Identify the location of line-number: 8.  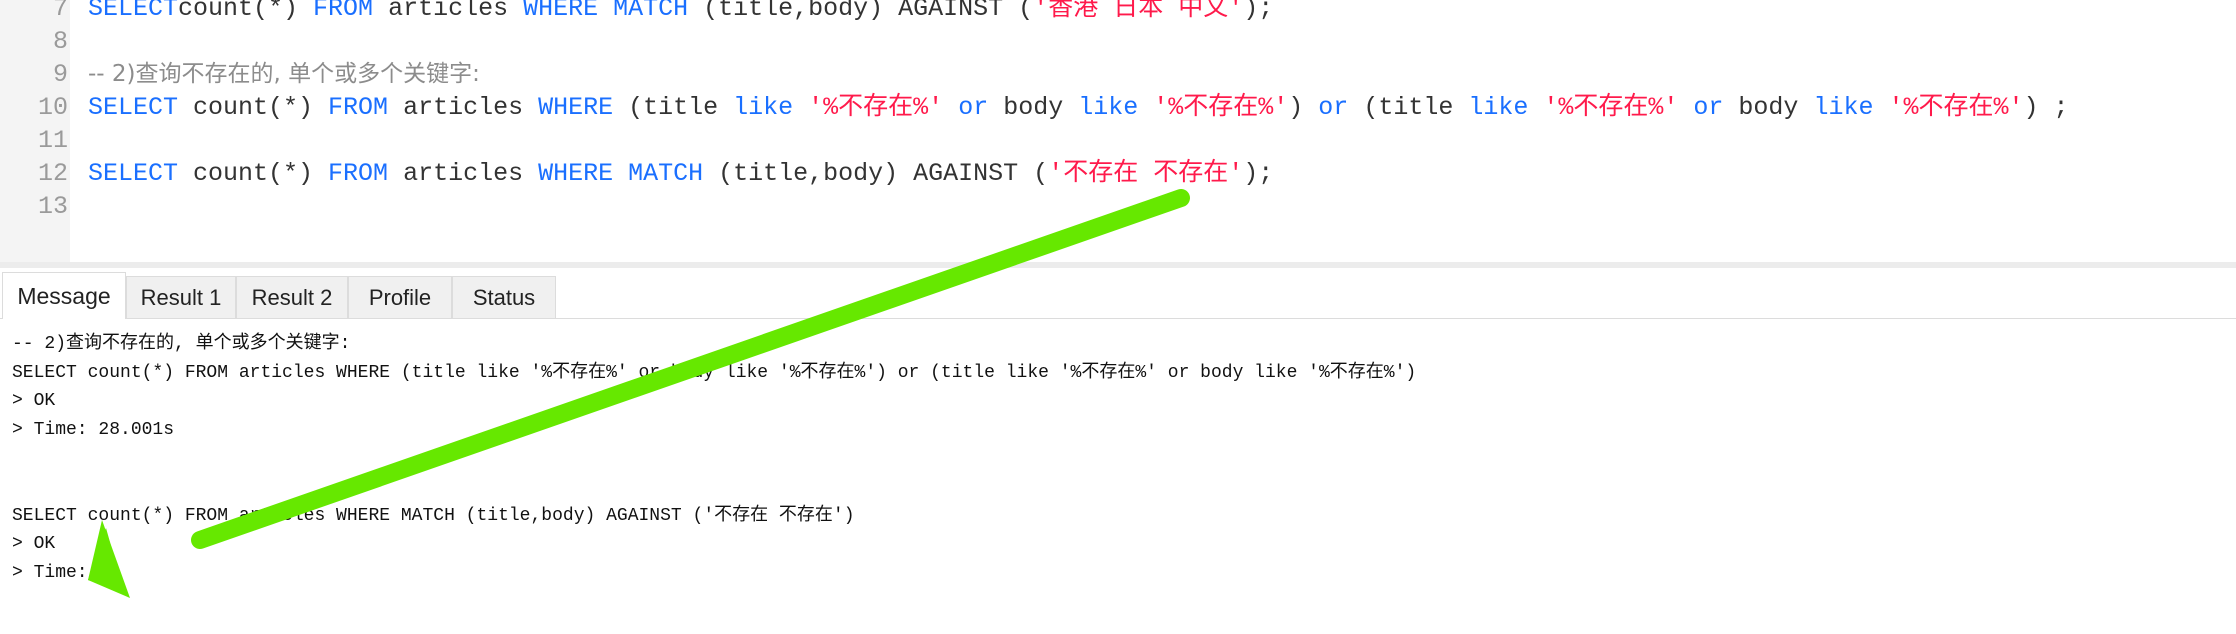
(60, 41).